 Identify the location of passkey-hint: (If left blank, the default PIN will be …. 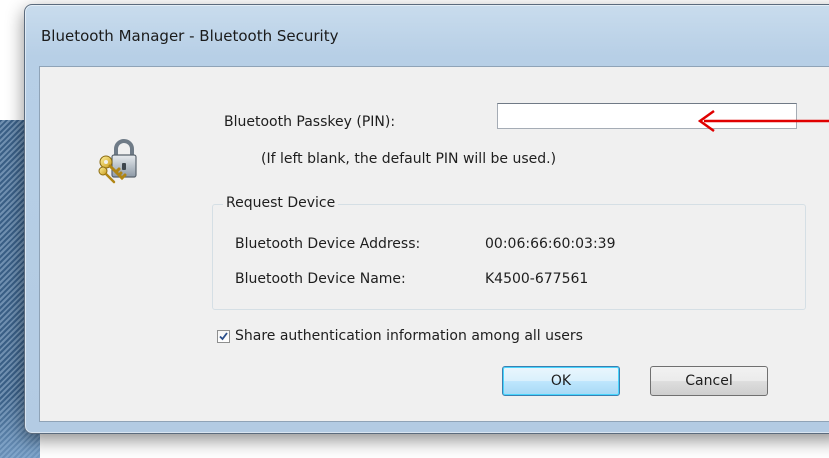
(409, 159).